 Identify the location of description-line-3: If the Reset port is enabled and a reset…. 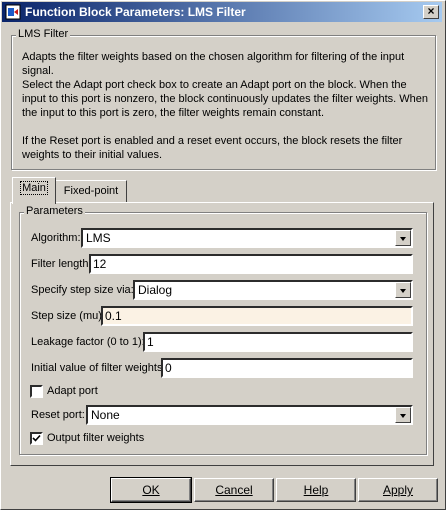
(212, 148).